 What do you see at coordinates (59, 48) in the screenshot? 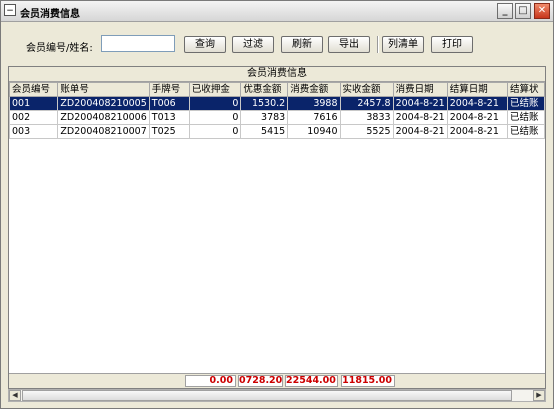
I see `search-label: 会员编号/姓名:` at bounding box center [59, 48].